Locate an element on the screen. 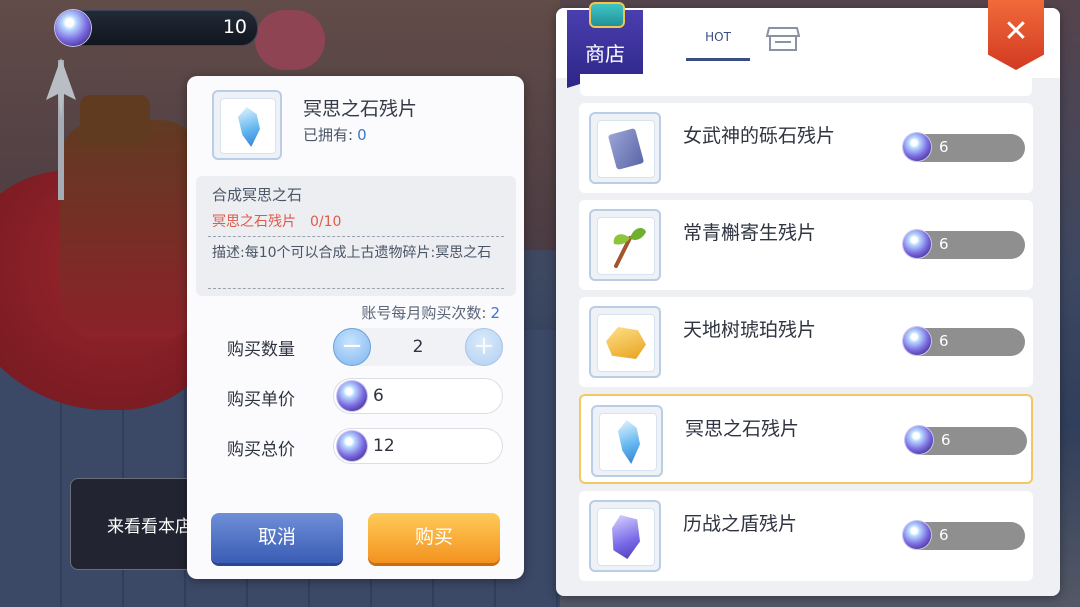 The height and width of the screenshot is (607, 1080). tab-hot: HOT is located at coordinates (718, 37).